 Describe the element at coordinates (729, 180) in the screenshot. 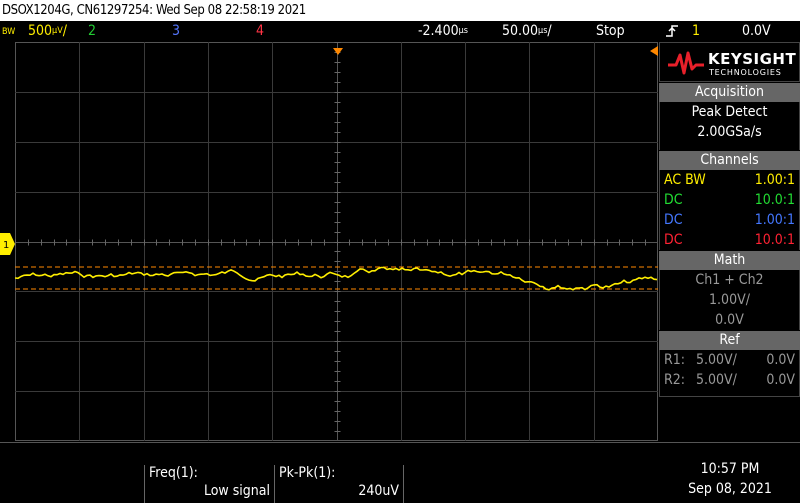

I see `channel-row-1: AC BW 1.00:1` at that location.